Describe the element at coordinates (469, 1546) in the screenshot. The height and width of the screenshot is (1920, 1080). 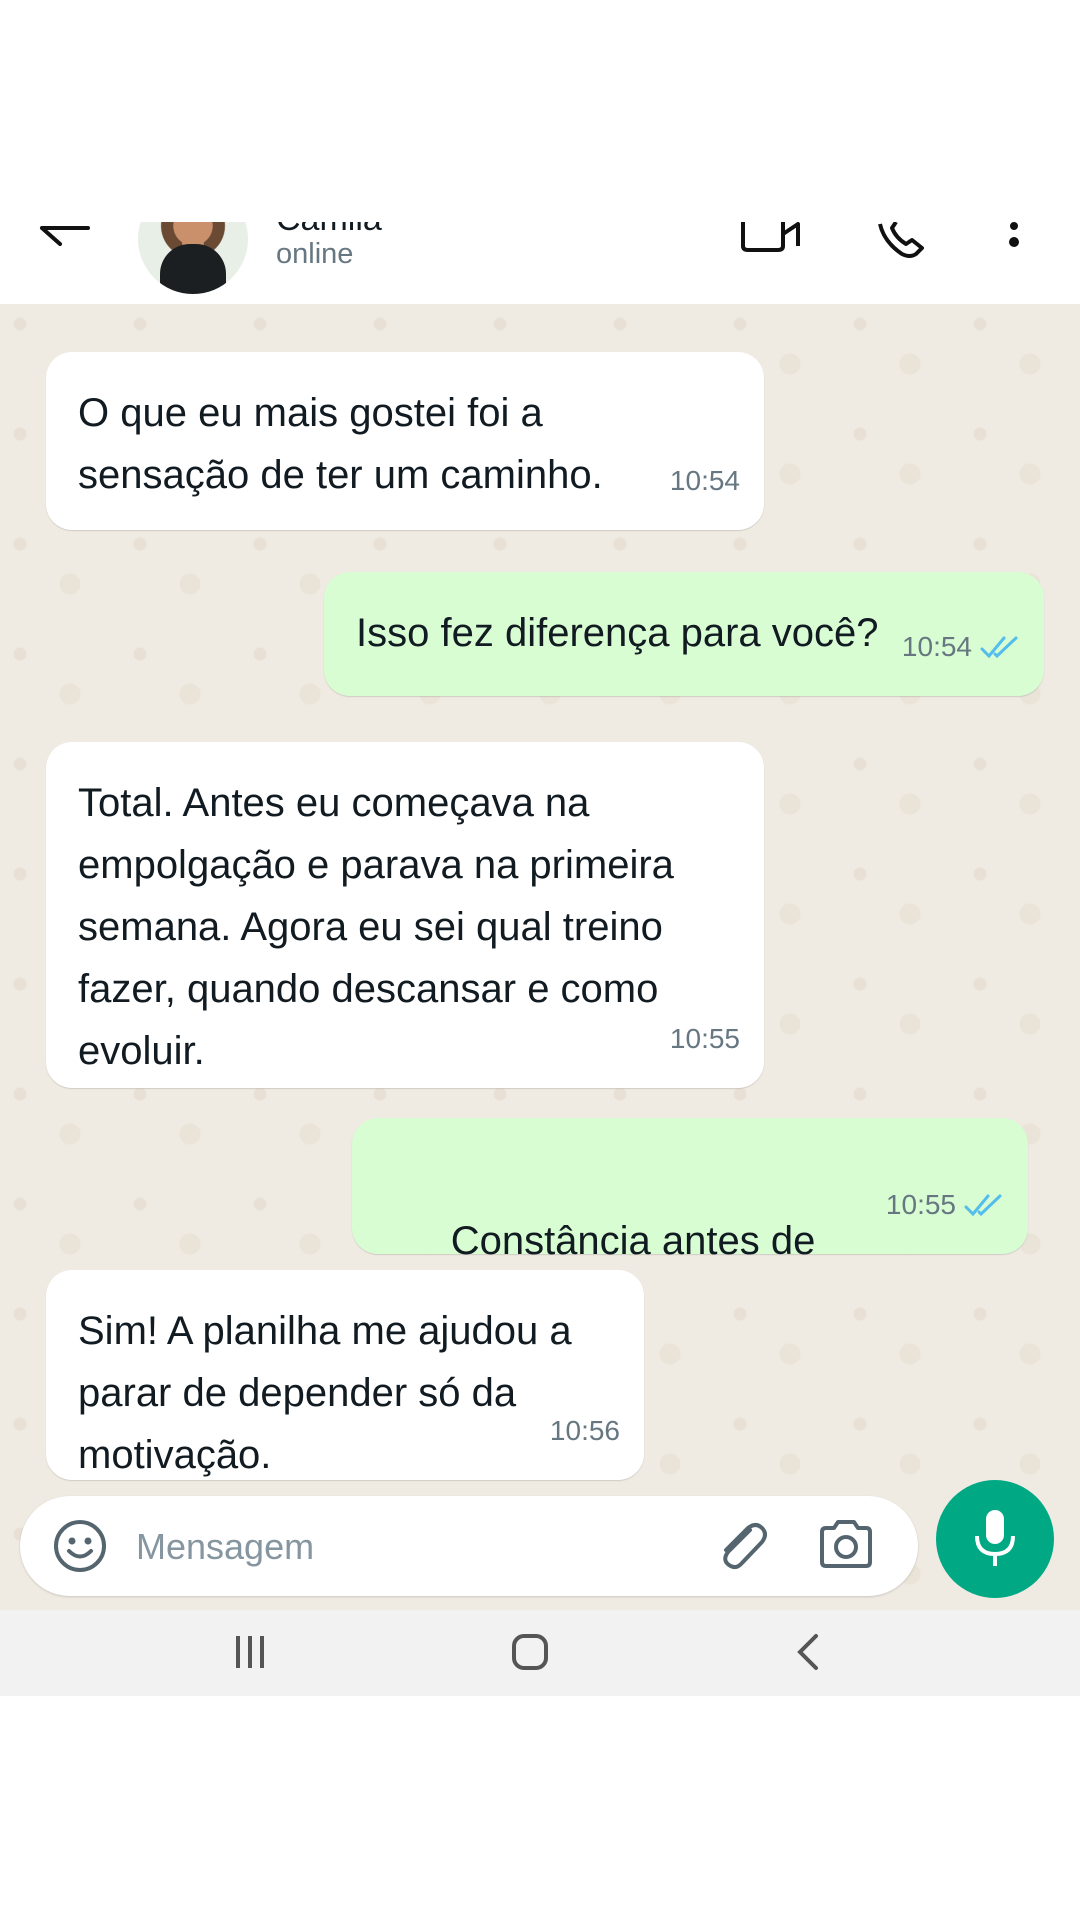
I see `message-input-bar: Mensagem` at that location.